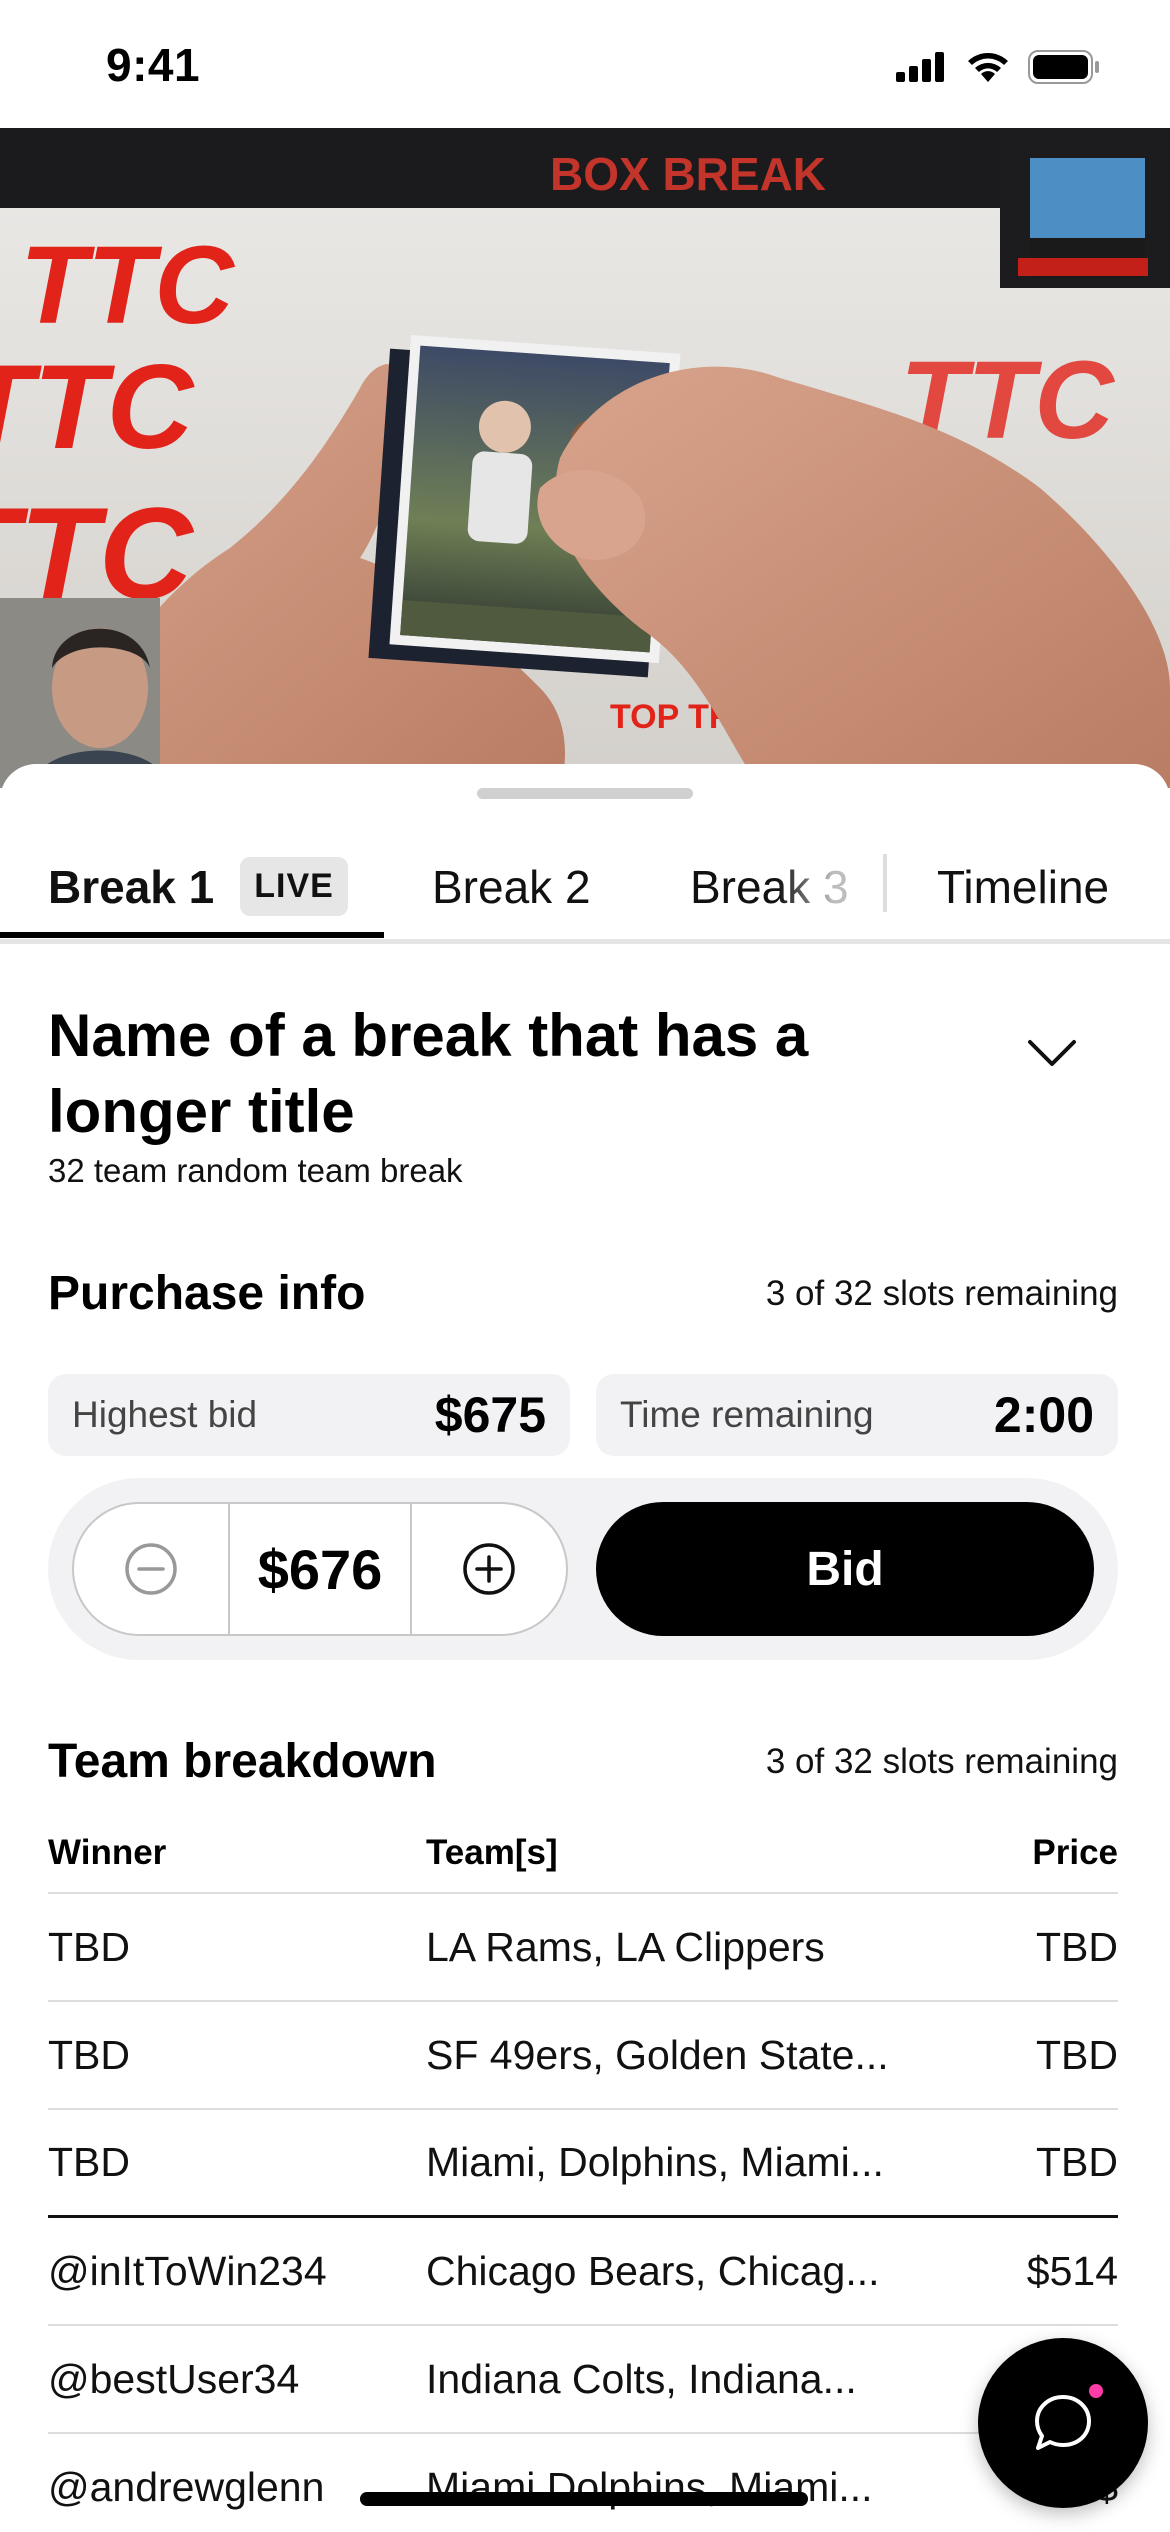 This screenshot has height=2532, width=1170. I want to click on table-row: TBD LA Rams, LA Clippers TBD, so click(583, 1948).